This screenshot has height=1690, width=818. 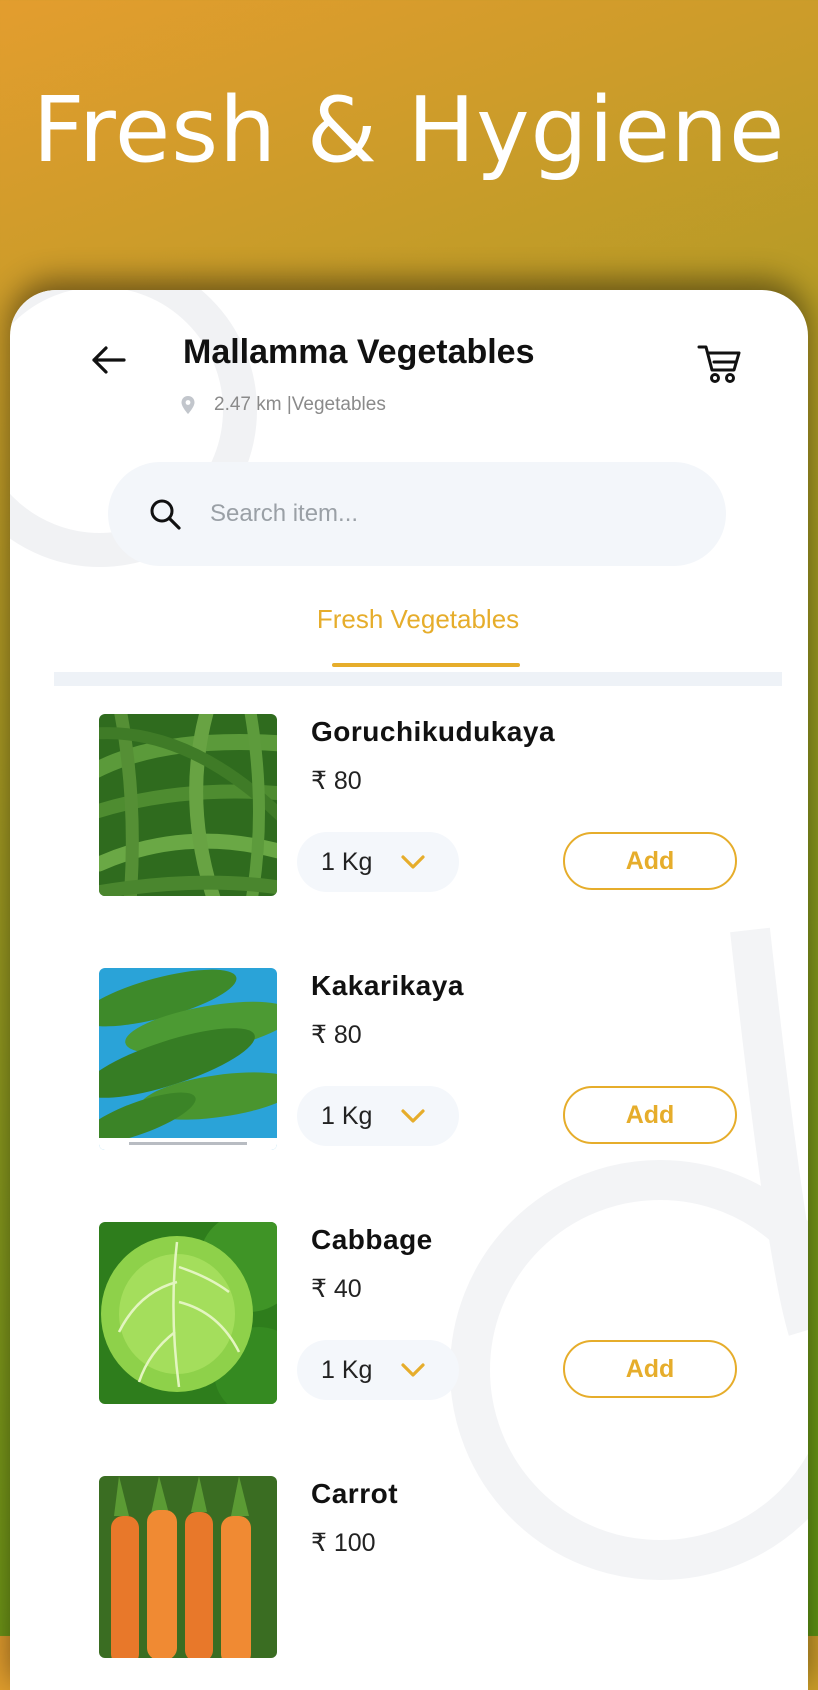 What do you see at coordinates (409, 819) in the screenshot?
I see `product-item: Goruchikudukaya ₹ 80 1 Kg Add` at bounding box center [409, 819].